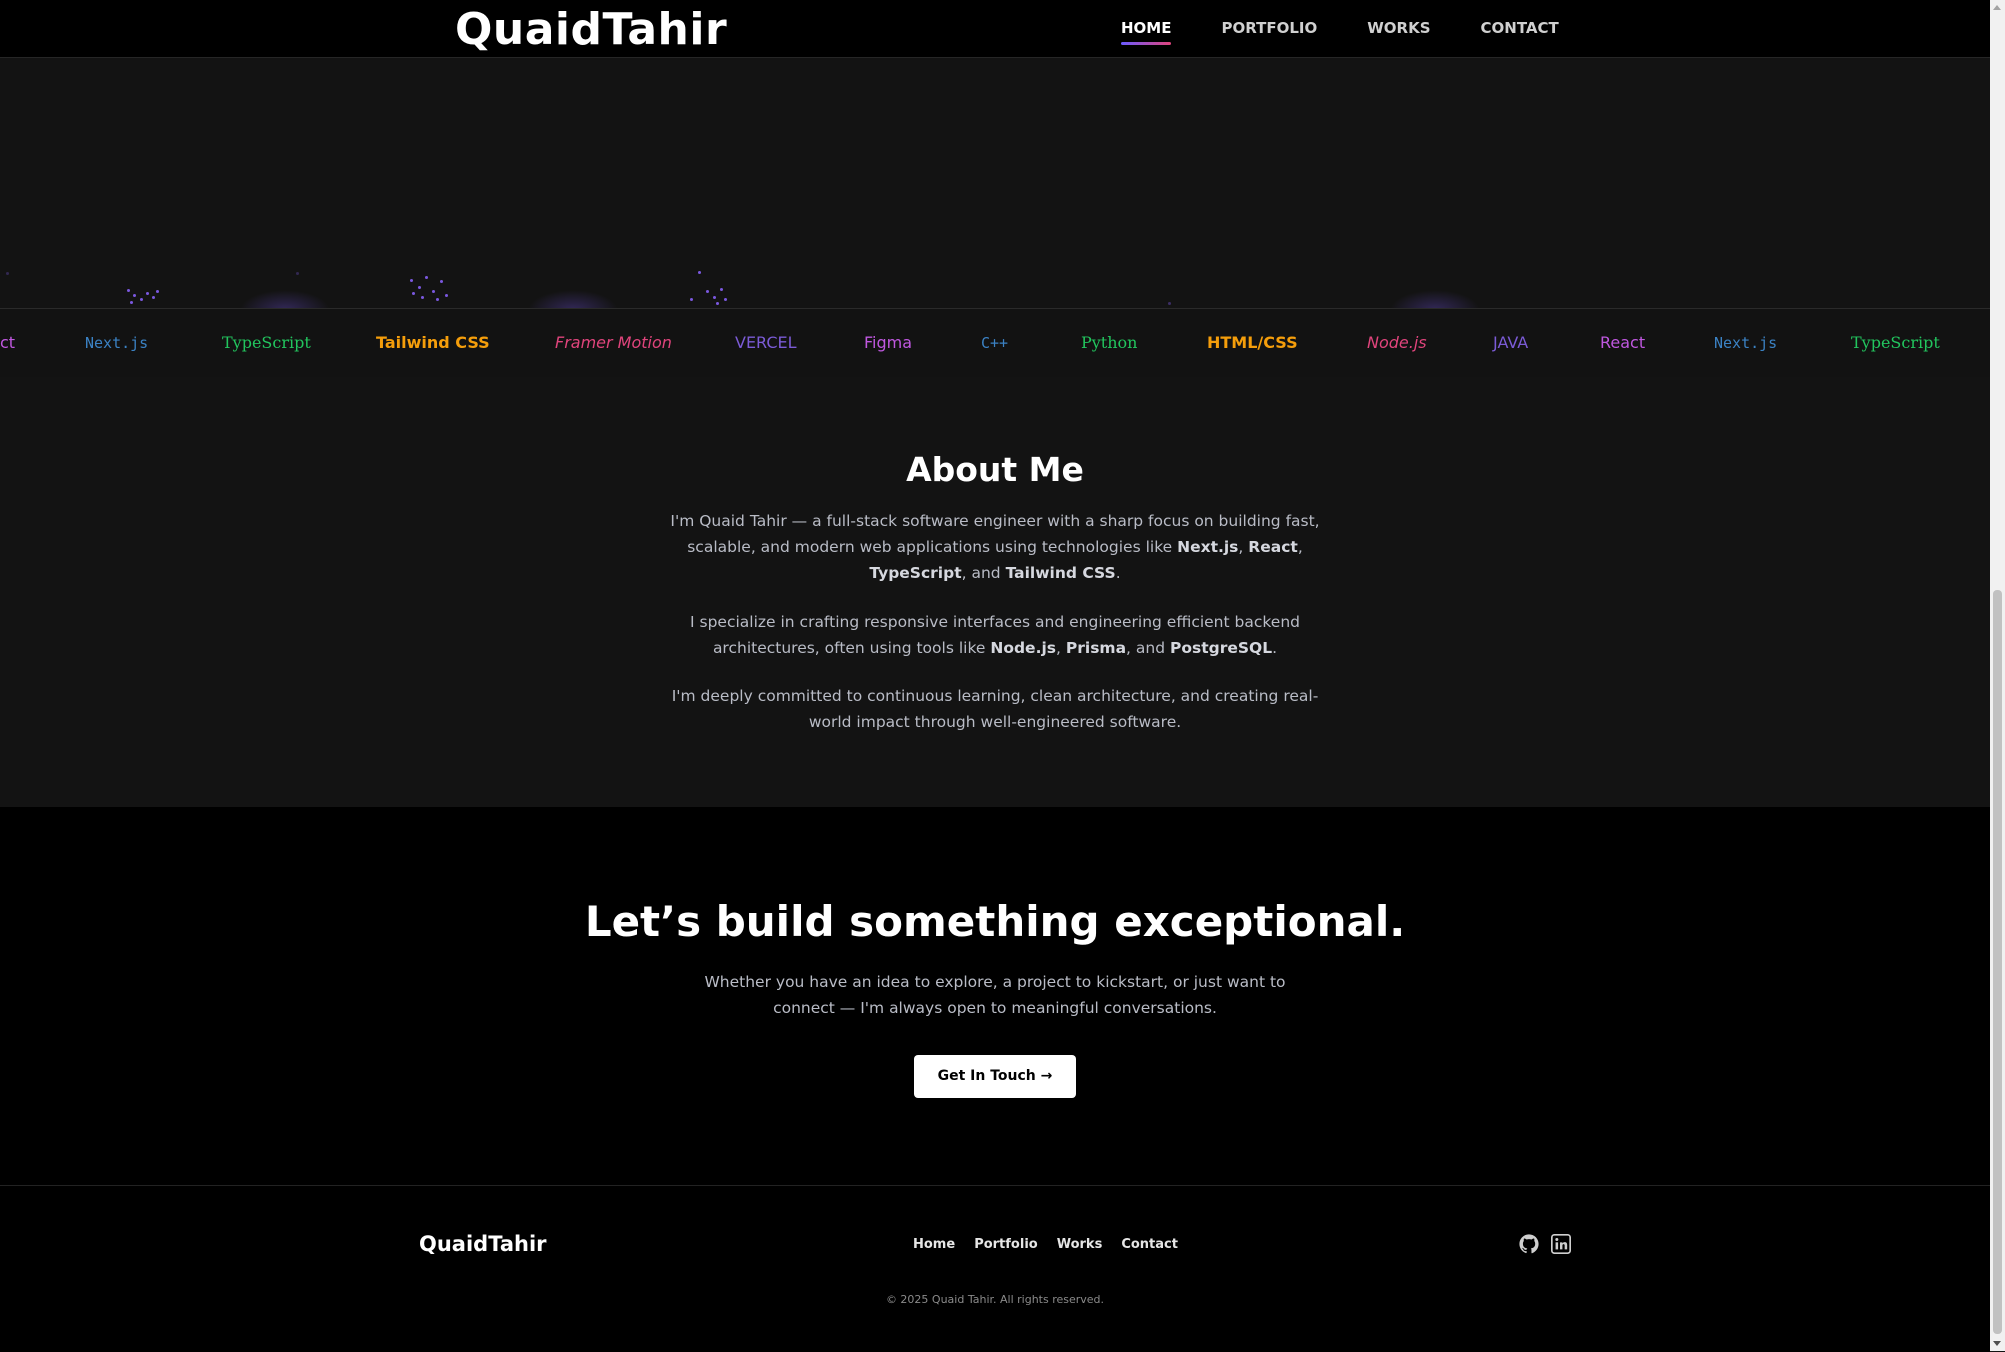 The image size is (2005, 1352). I want to click on tech-item-framer-motion: Framer Motion, so click(613, 342).